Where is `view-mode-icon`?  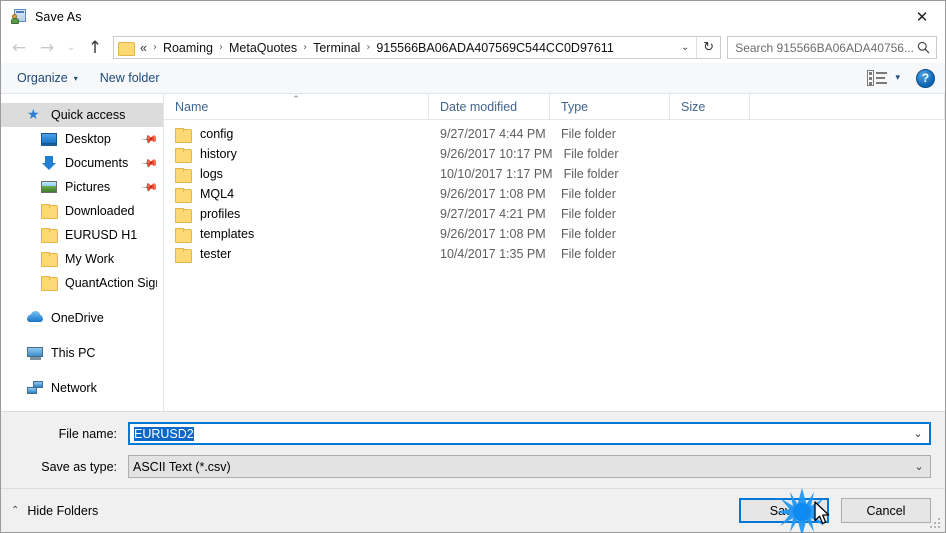
view-mode-icon is located at coordinates (877, 78).